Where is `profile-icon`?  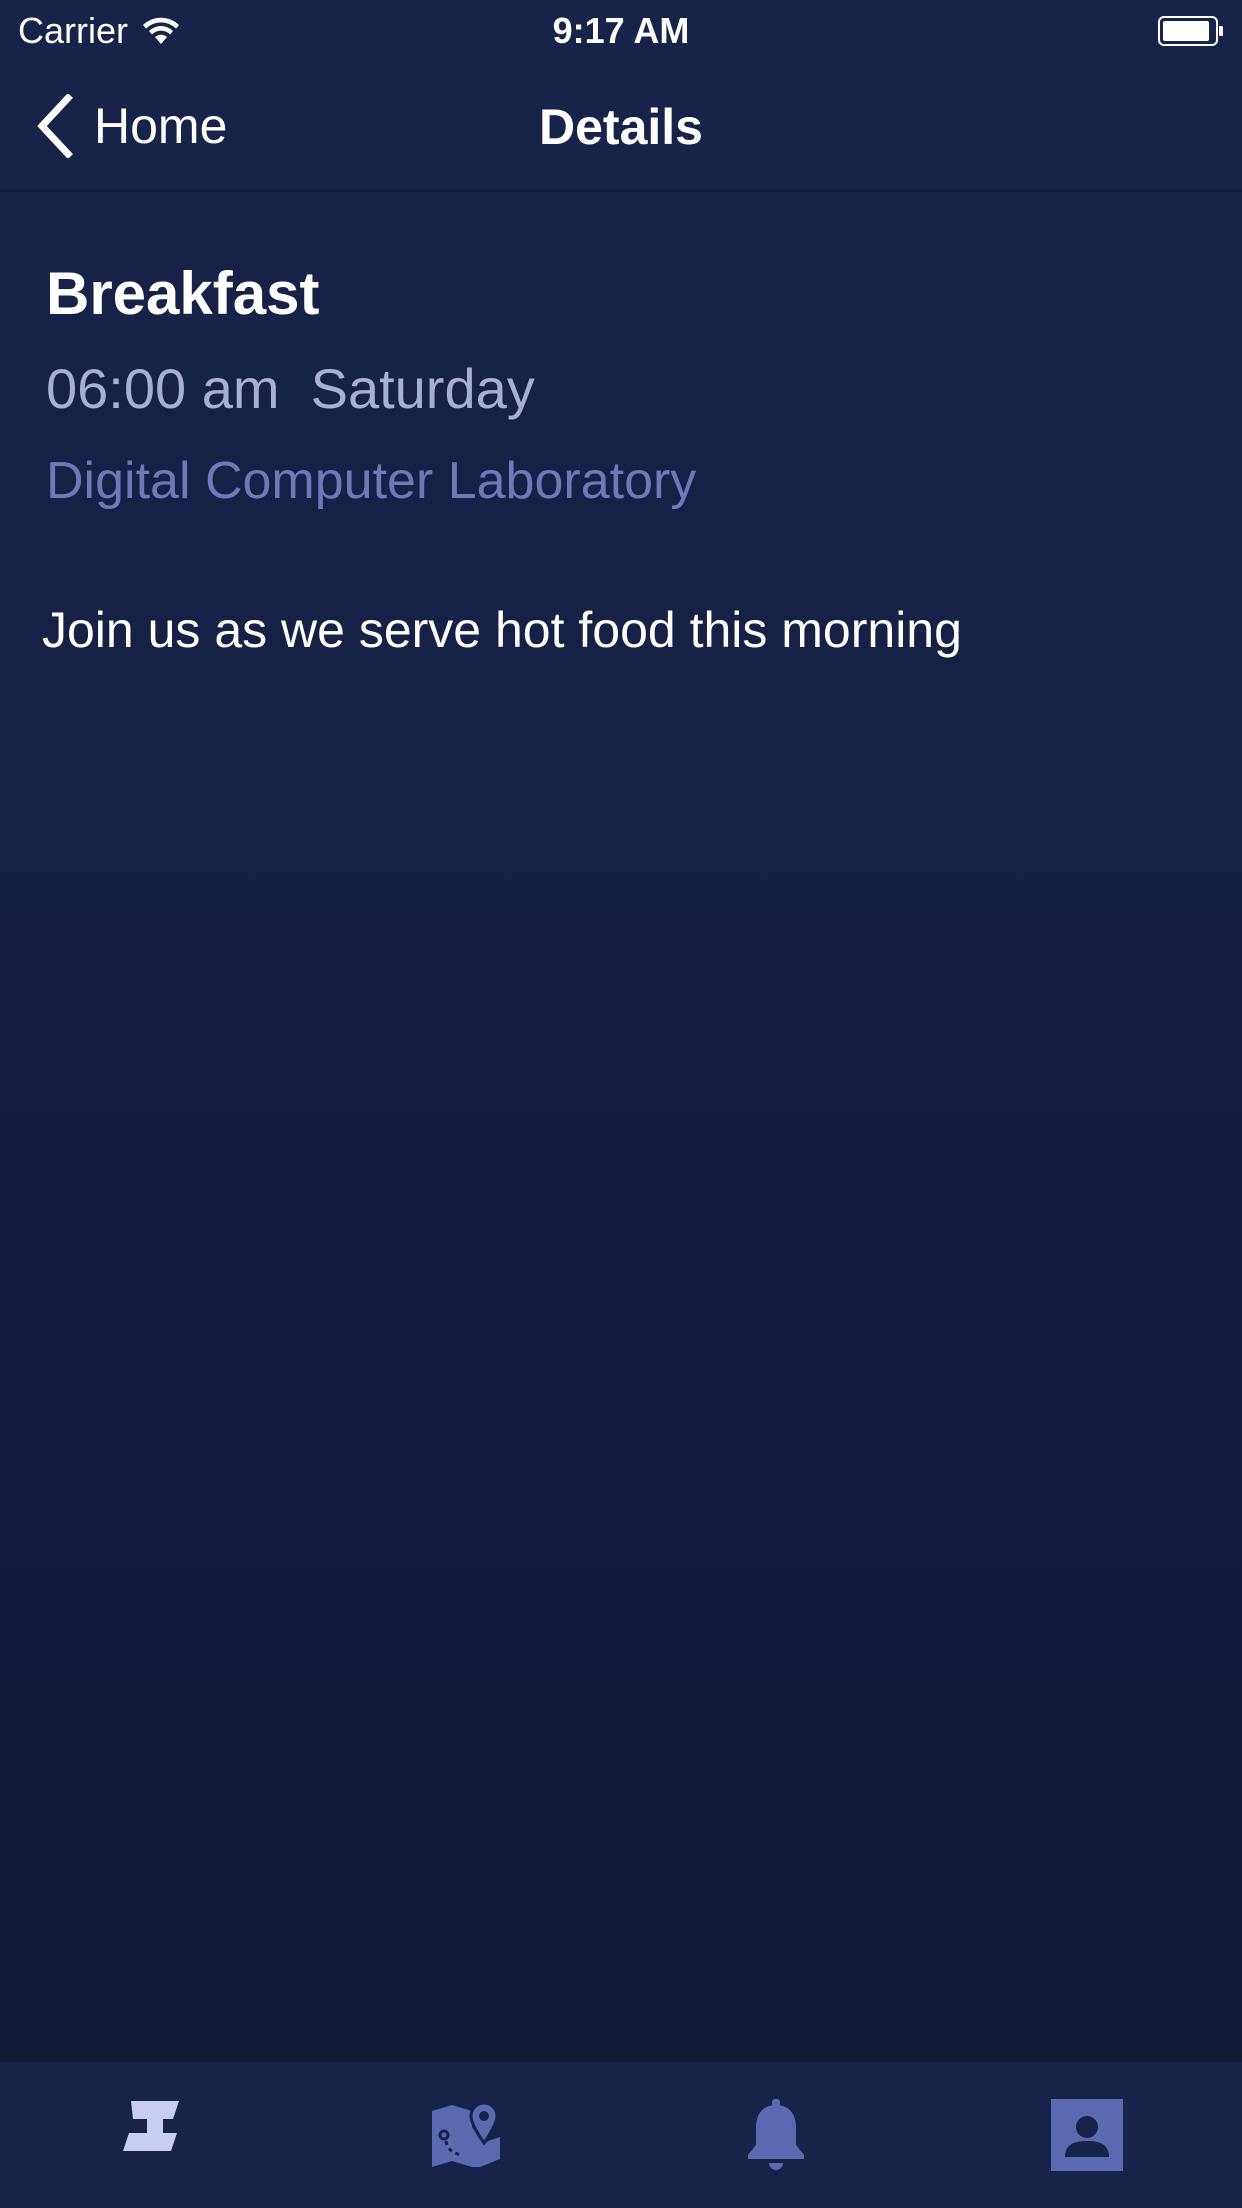 profile-icon is located at coordinates (1086, 2135).